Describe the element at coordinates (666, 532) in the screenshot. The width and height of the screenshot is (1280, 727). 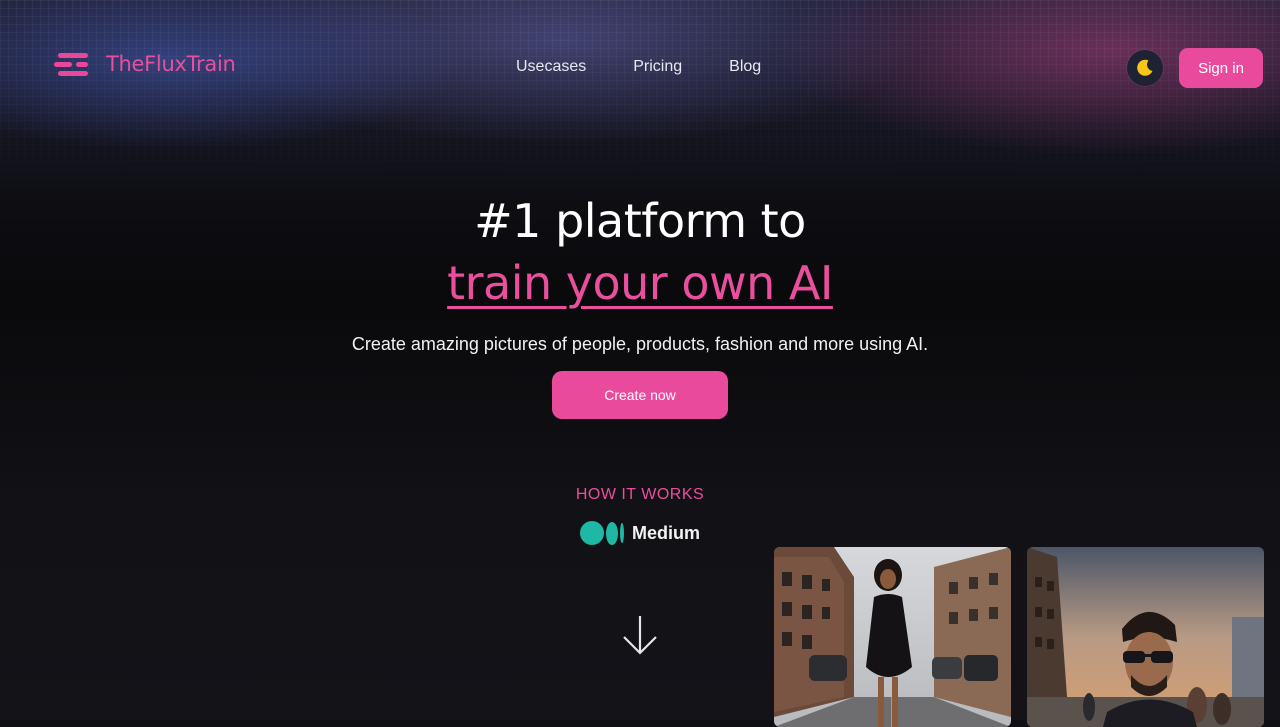
I see `medium-label: Medium` at that location.